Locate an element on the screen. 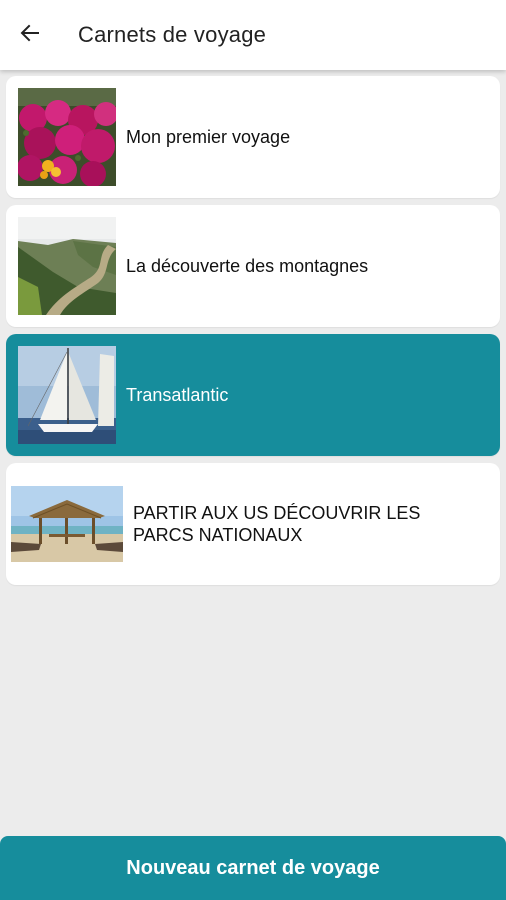  new-carnet-button: Nouveau carnet de voyage is located at coordinates (253, 868).